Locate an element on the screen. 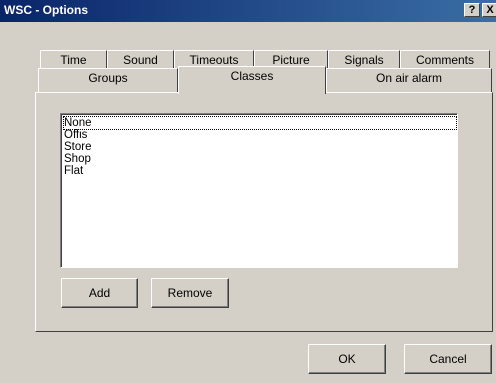 The image size is (496, 383). list-item-selected: None is located at coordinates (260, 123).